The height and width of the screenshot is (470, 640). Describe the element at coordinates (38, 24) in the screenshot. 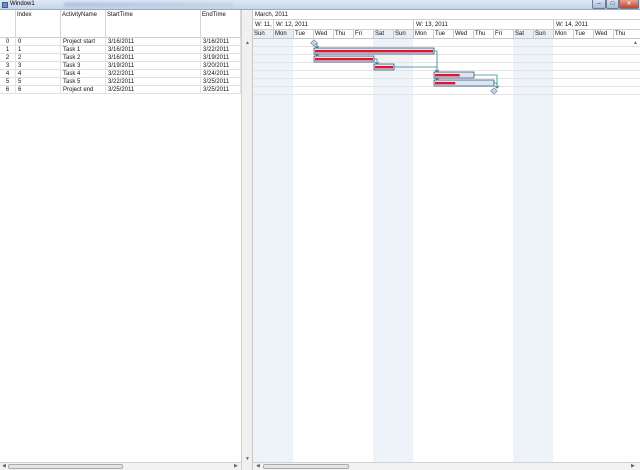

I see `column-header-index: Index` at that location.